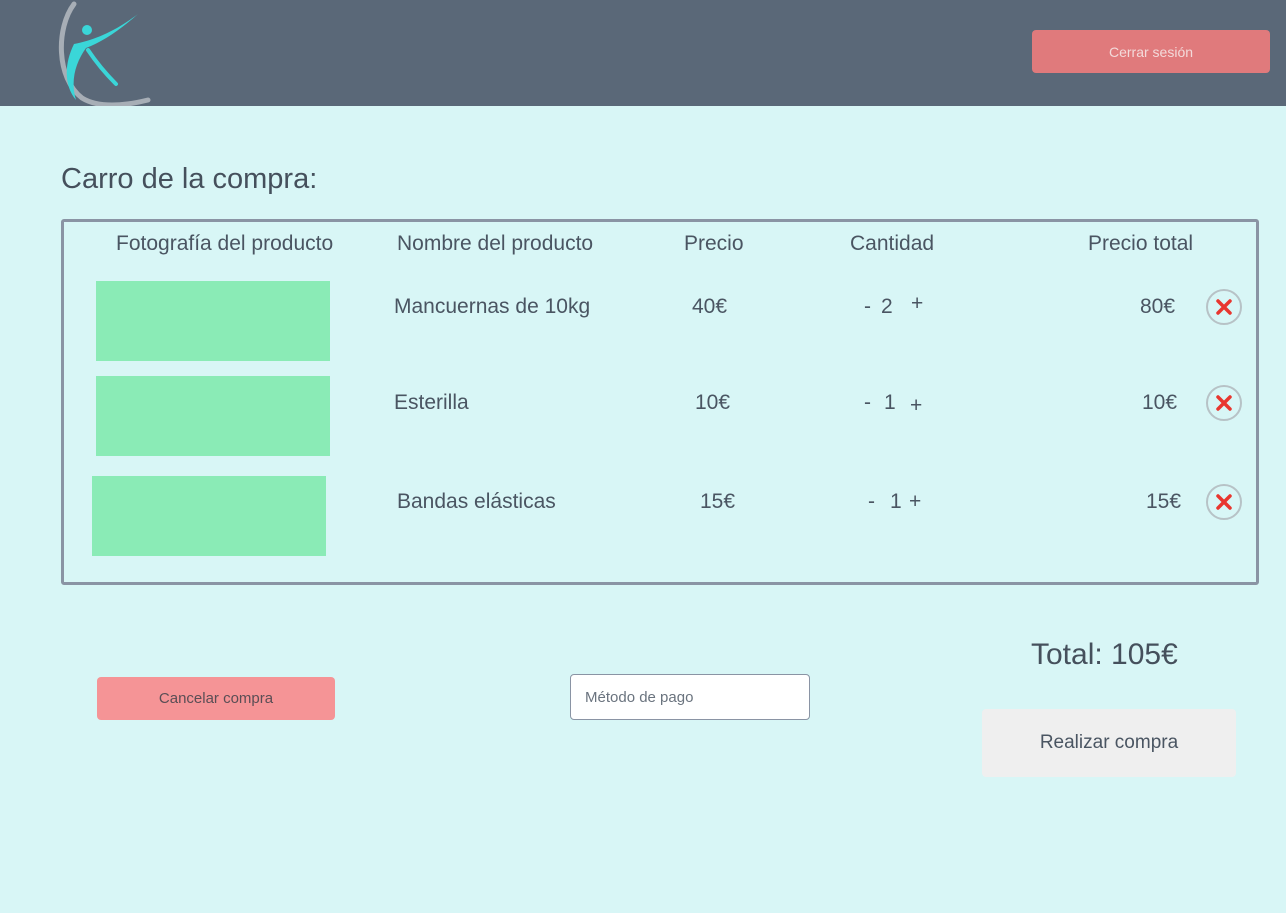 This screenshot has width=1286, height=913. I want to click on product-name: Bandas elásticas, so click(476, 501).